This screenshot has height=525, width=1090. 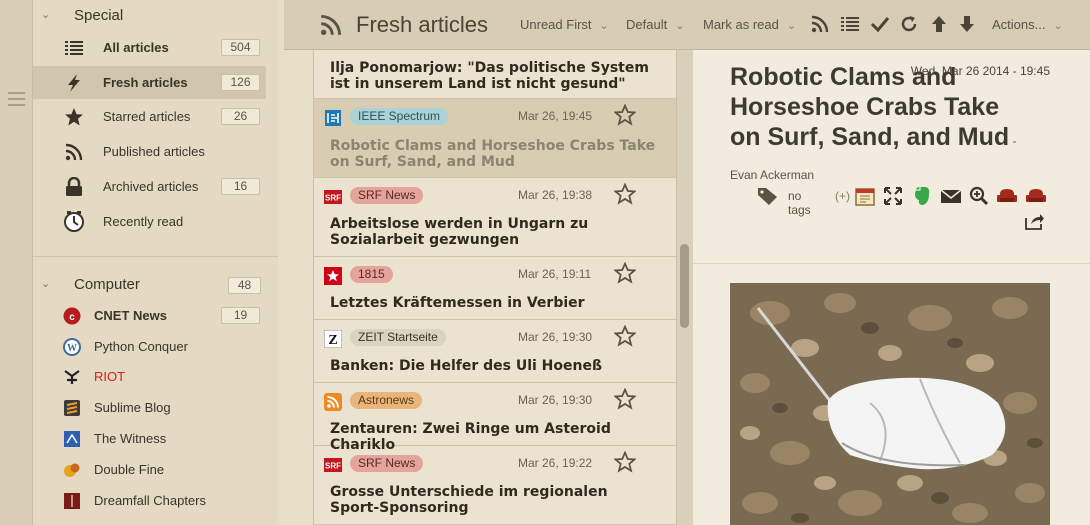 I want to click on order-dropdown: Unread First ⌄, so click(x=564, y=24).